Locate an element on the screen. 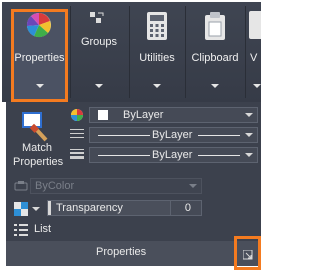 Image resolution: width=320 pixels, height=270 pixels. list-button: List is located at coordinates (44, 230).